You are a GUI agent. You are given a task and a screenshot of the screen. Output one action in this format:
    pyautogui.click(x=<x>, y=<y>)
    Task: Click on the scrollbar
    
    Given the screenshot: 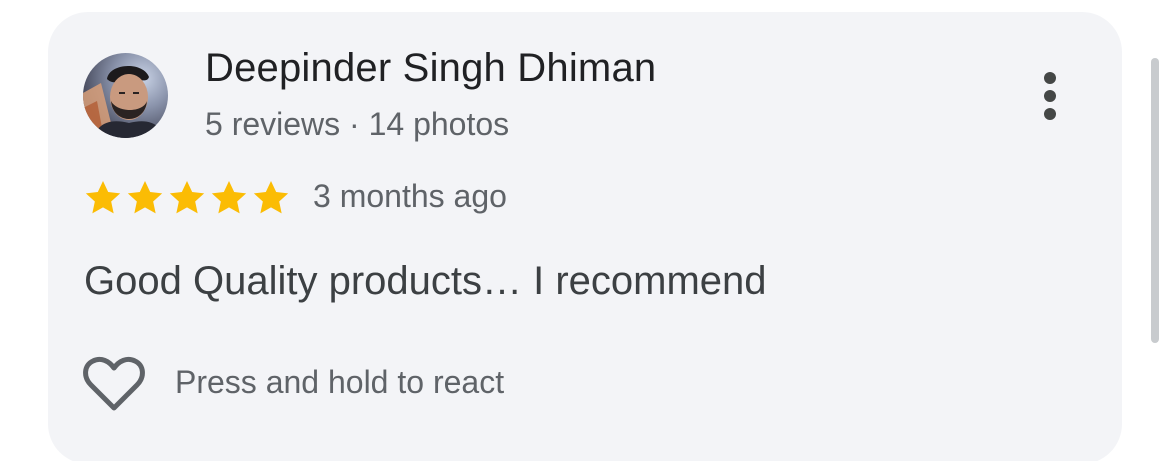 What is the action you would take?
    pyautogui.click(x=1155, y=200)
    